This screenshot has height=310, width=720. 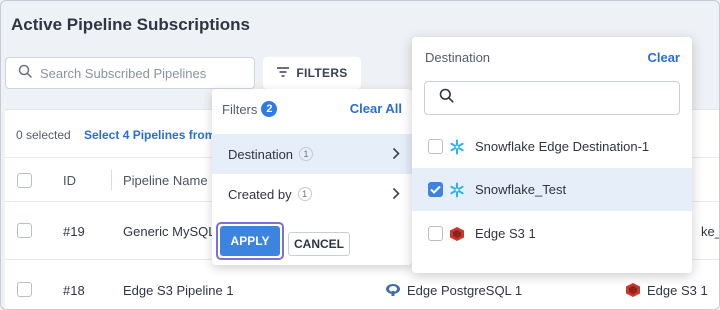 I want to click on source-icon, so click(x=393, y=291).